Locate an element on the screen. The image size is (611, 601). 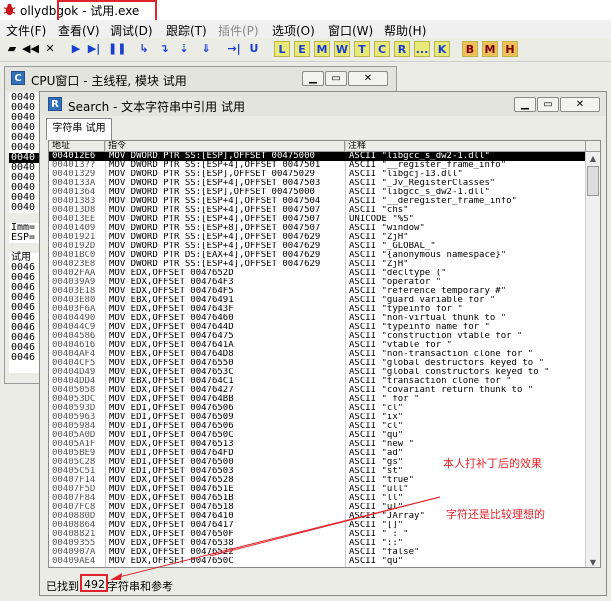
restart-icon: ◀◀ is located at coordinates (30, 49).